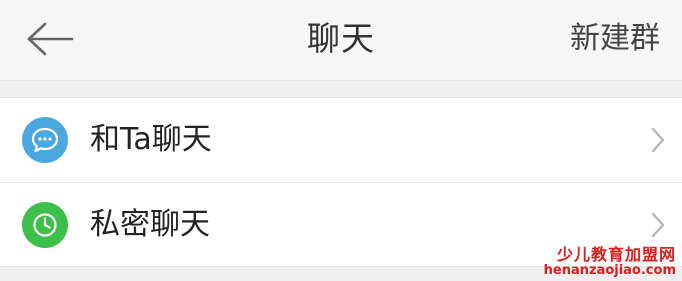 This screenshot has height=281, width=682. I want to click on bottom-spacer, so click(341, 273).